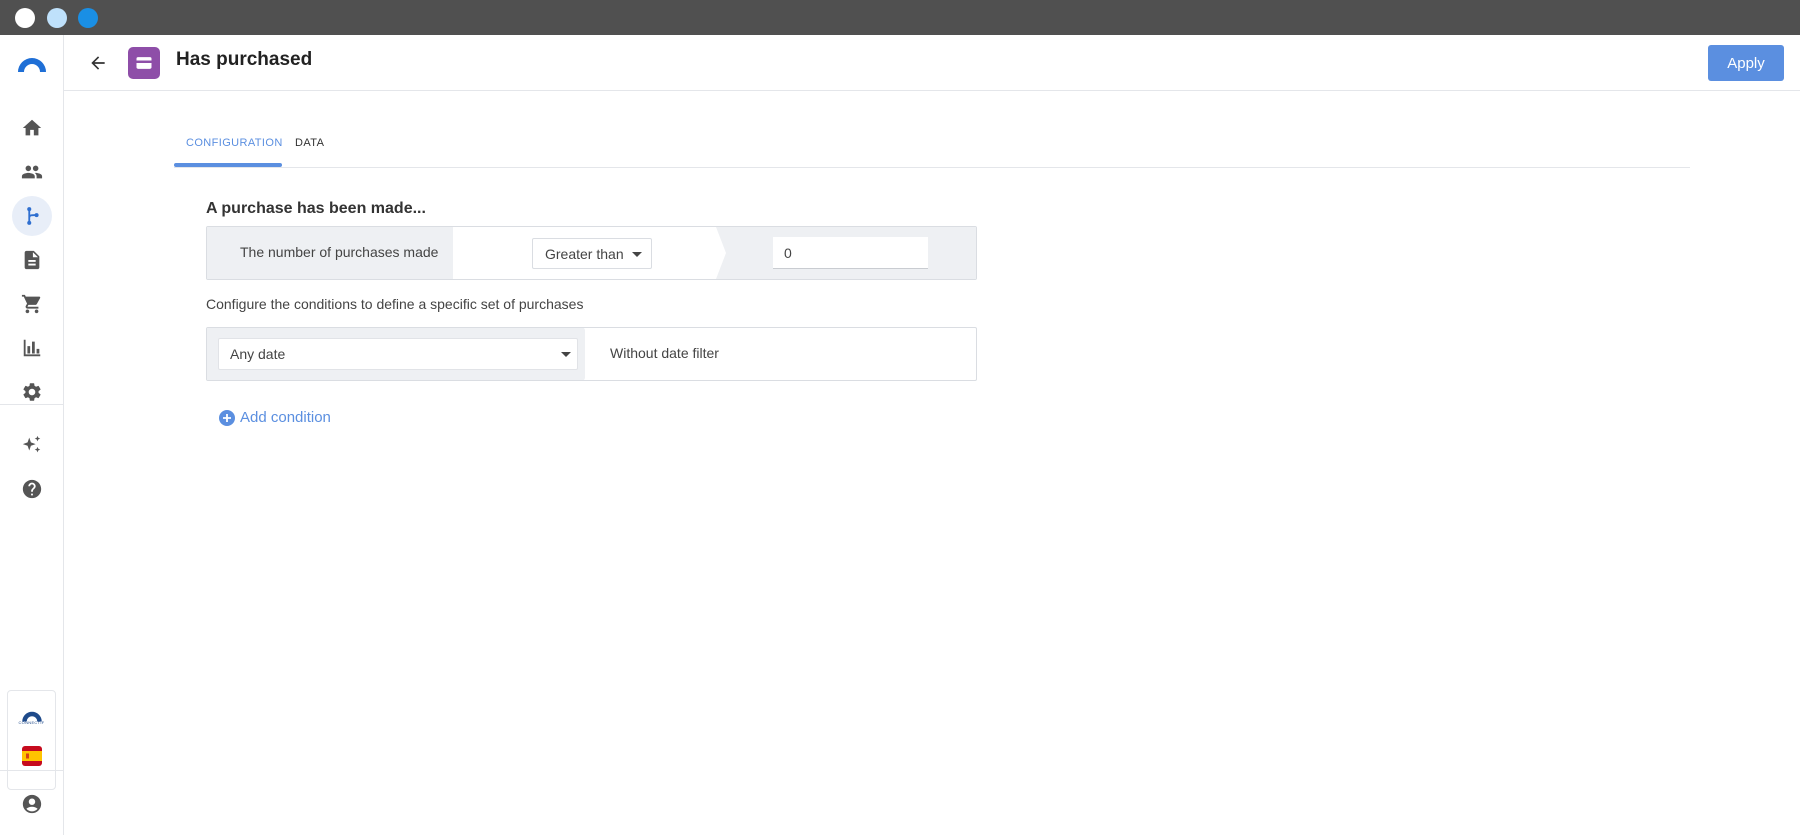  I want to click on gear-icon, so click(32, 392).